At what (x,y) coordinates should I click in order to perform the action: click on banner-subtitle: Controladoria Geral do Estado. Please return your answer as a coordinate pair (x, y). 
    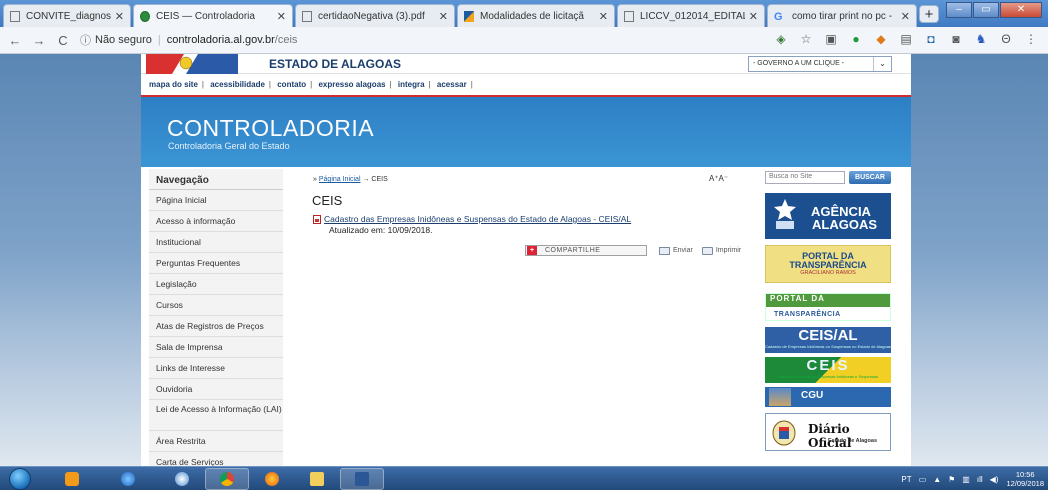
    Looking at the image, I should click on (229, 146).